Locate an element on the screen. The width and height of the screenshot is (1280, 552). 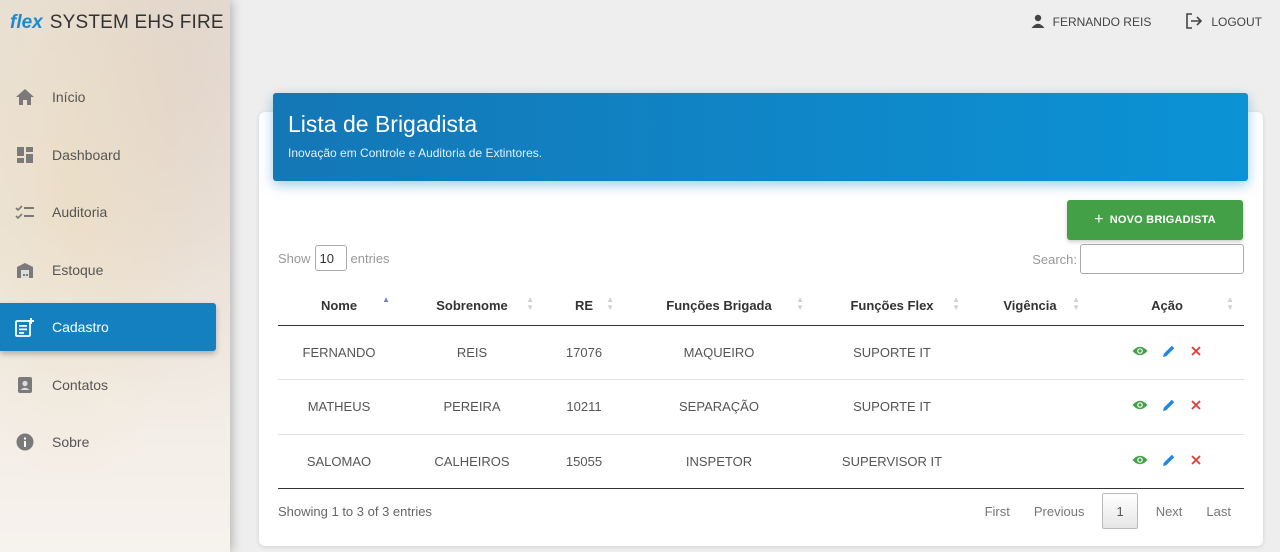
column-header-nome: Nome ▲ is located at coordinates (339, 306).